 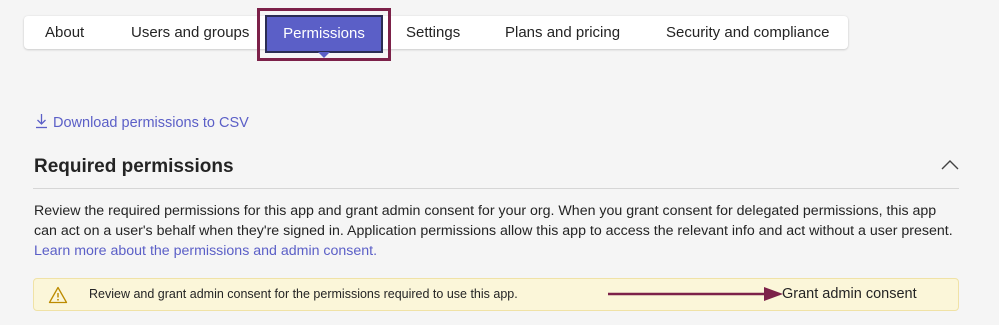 I want to click on download-permissions-link: Download permissions to CSV, so click(x=142, y=123).